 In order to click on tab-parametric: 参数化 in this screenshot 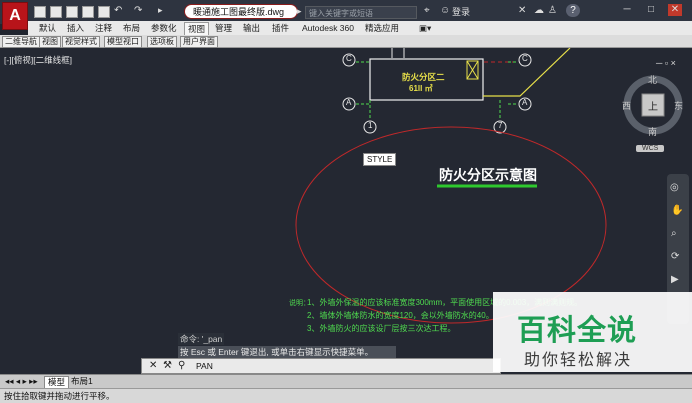, I will do `click(164, 28)`.